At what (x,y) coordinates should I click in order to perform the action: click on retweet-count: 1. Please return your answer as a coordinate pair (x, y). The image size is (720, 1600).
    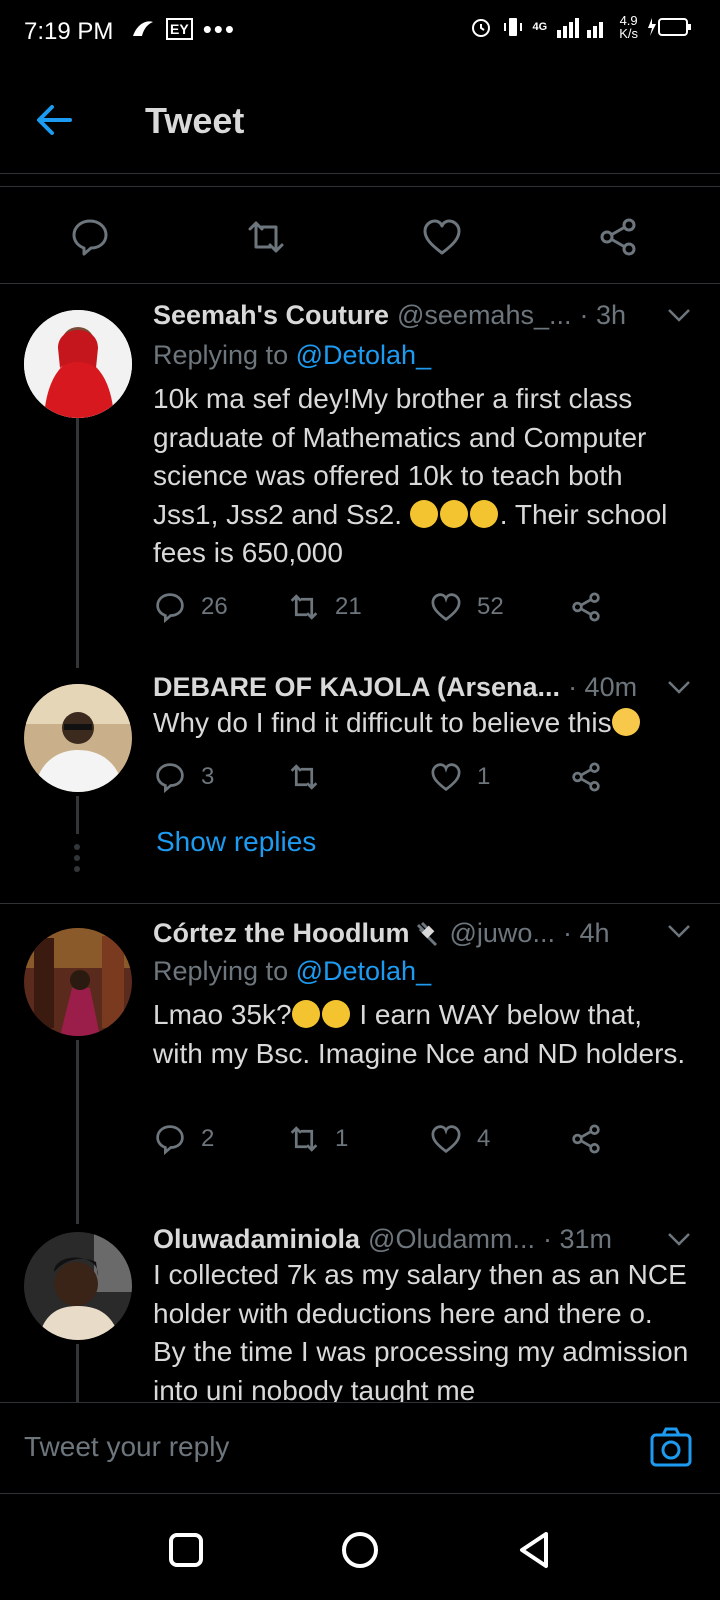
    Looking at the image, I should click on (342, 1138).